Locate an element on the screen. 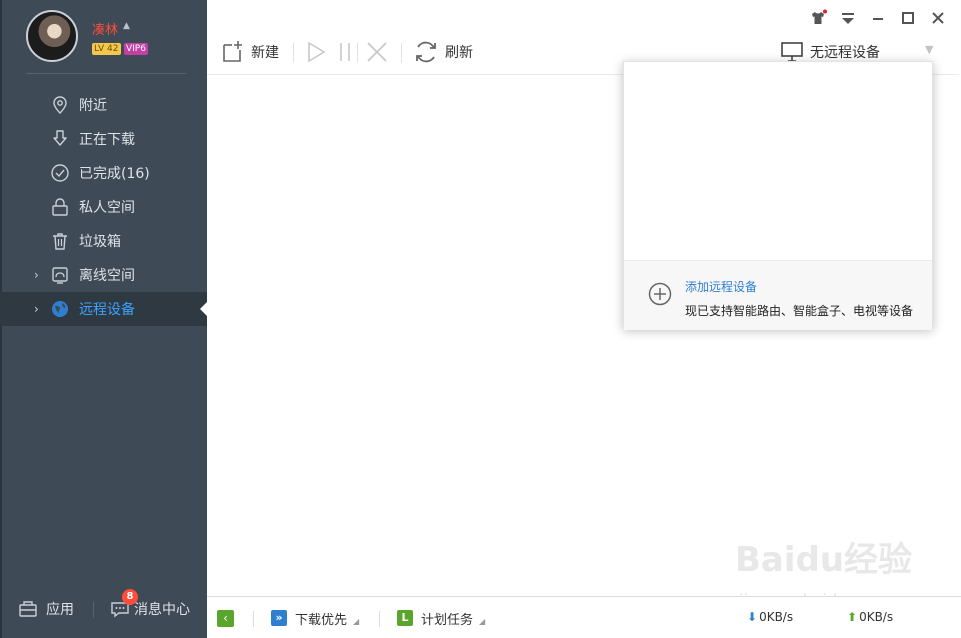 The width and height of the screenshot is (961, 638). arrow-down-icon: ⬇ is located at coordinates (752, 617).